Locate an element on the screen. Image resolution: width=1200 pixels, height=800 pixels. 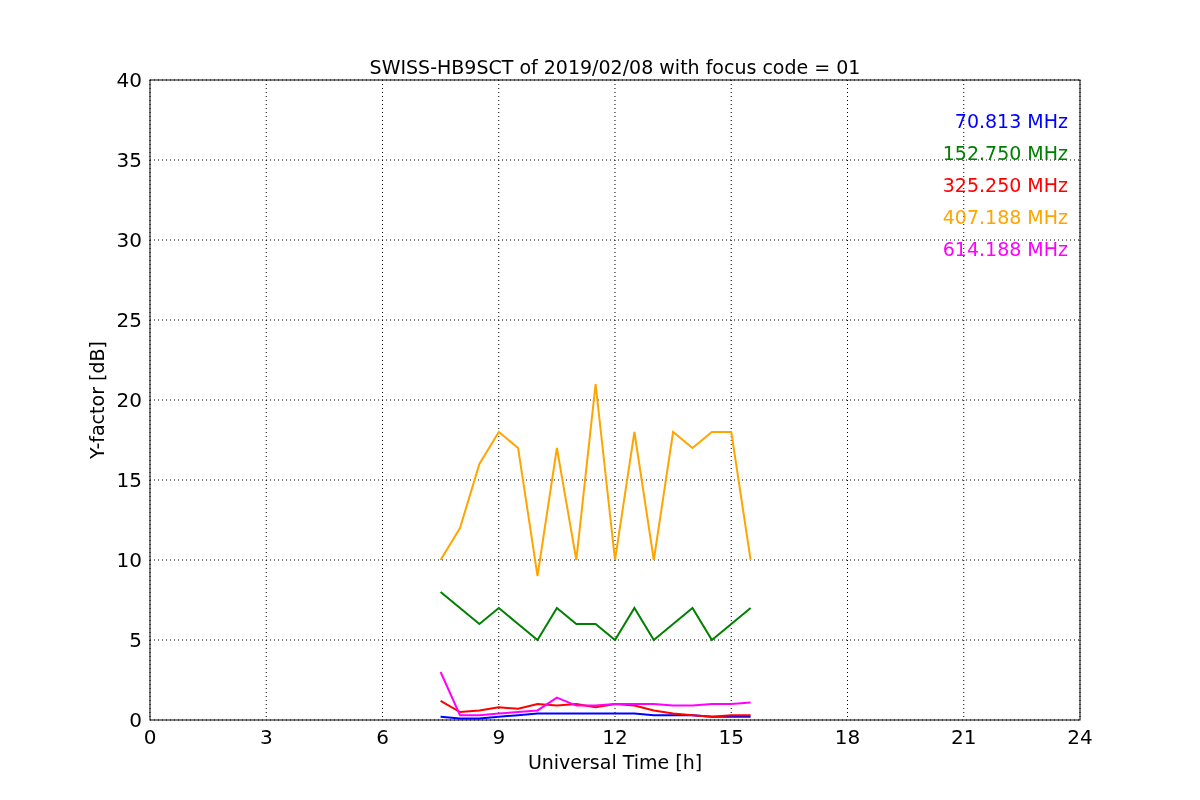
tick-label: 21 is located at coordinates (964, 737).